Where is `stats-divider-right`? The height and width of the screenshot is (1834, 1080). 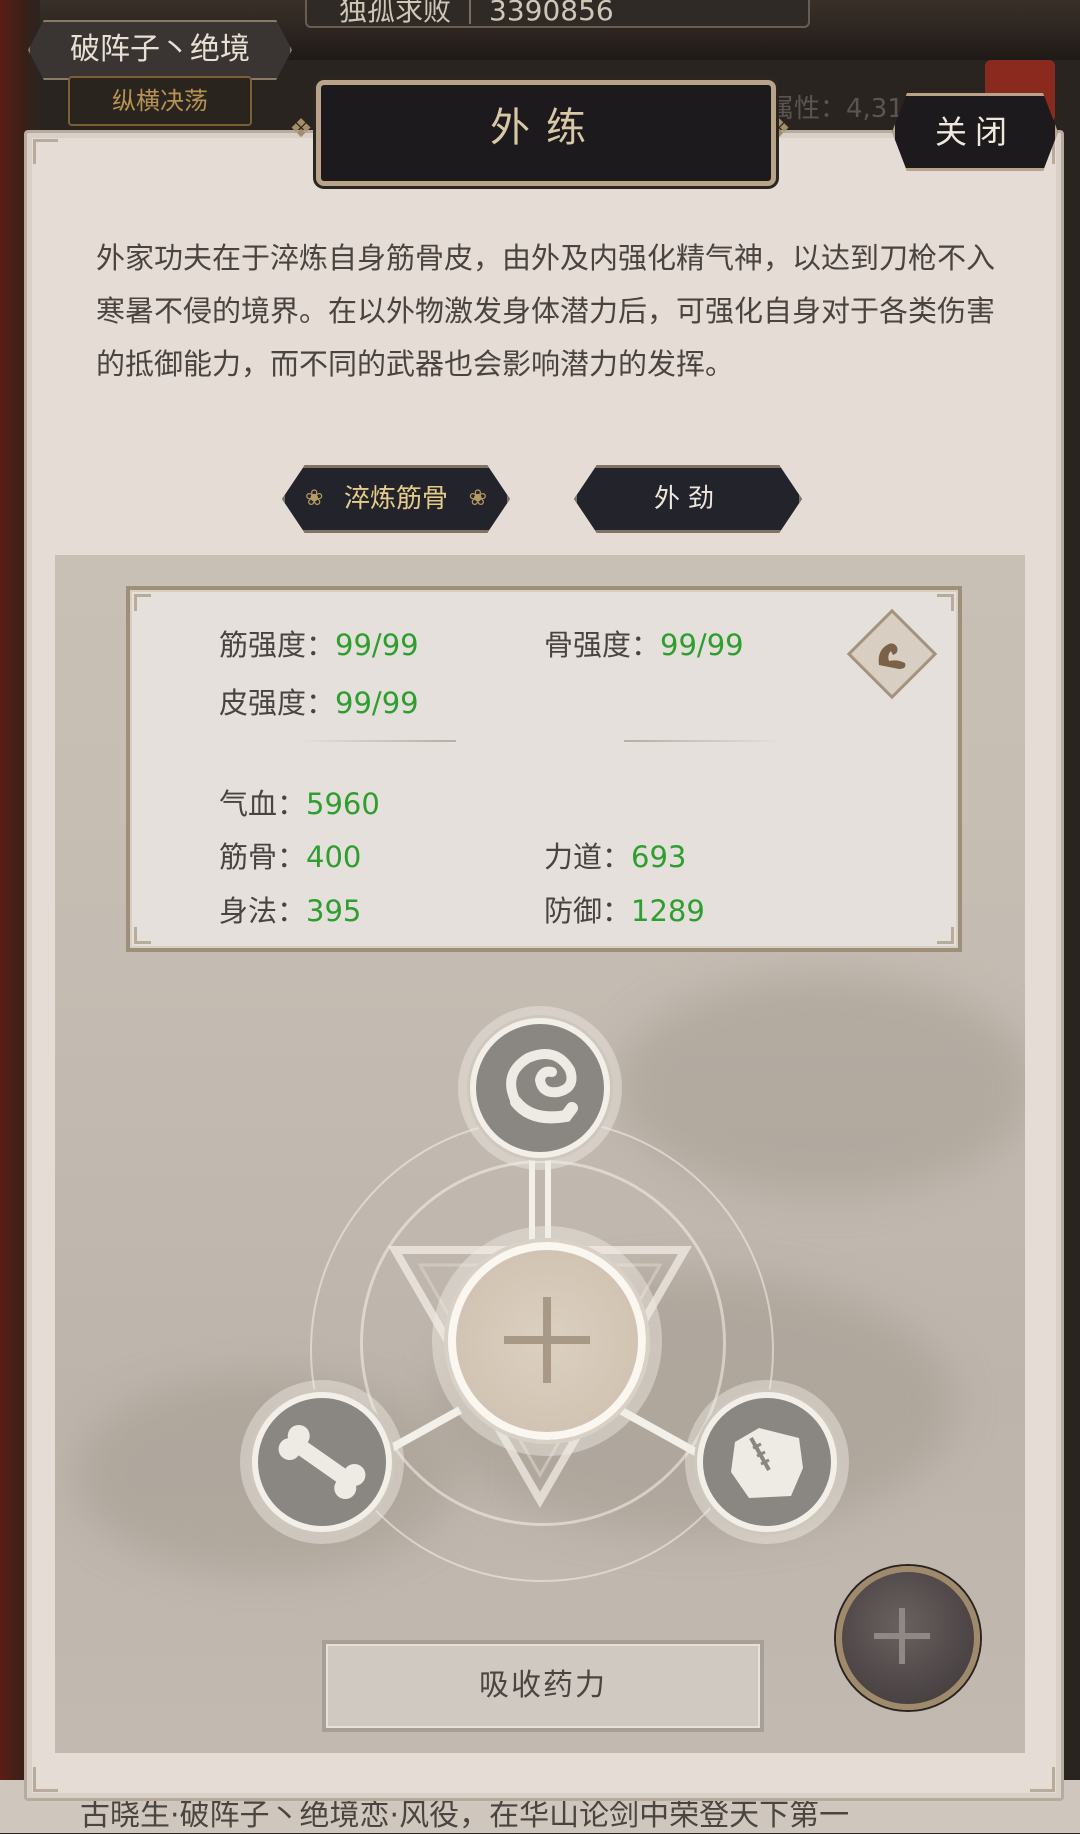 stats-divider-right is located at coordinates (704, 741).